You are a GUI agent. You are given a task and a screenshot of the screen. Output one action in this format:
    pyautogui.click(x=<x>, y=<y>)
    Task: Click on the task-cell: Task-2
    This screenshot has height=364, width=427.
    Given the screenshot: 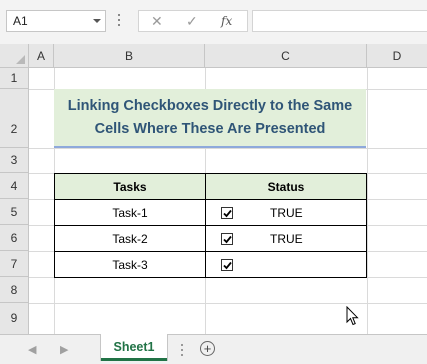 What is the action you would take?
    pyautogui.click(x=130, y=238)
    